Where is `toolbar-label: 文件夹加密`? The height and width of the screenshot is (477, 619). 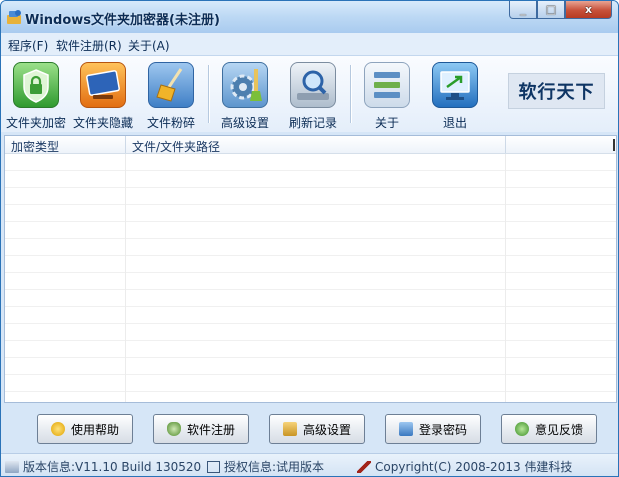 toolbar-label: 文件夹加密 is located at coordinates (35, 123).